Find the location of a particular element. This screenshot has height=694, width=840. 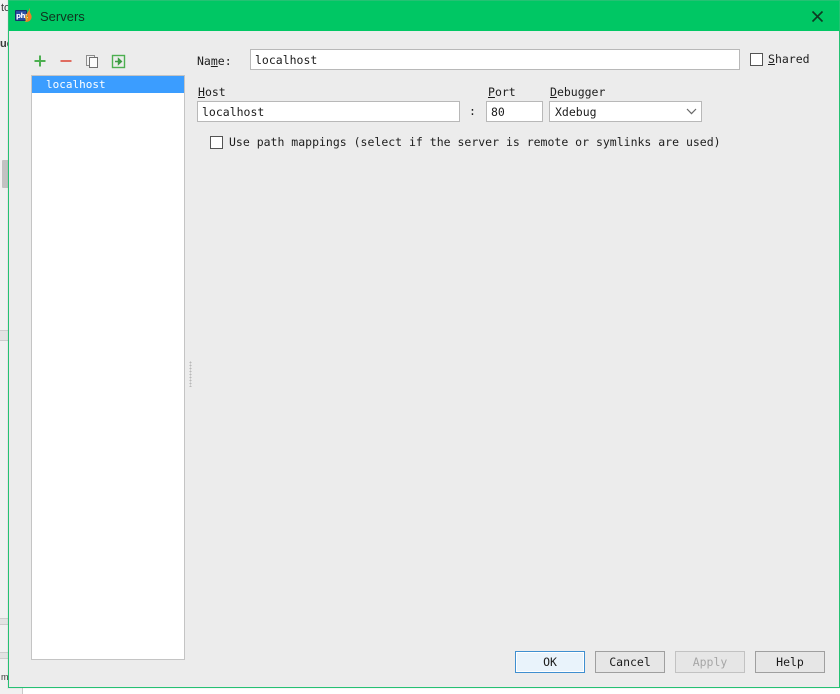

shared-label-post: hared is located at coordinates (792, 59).